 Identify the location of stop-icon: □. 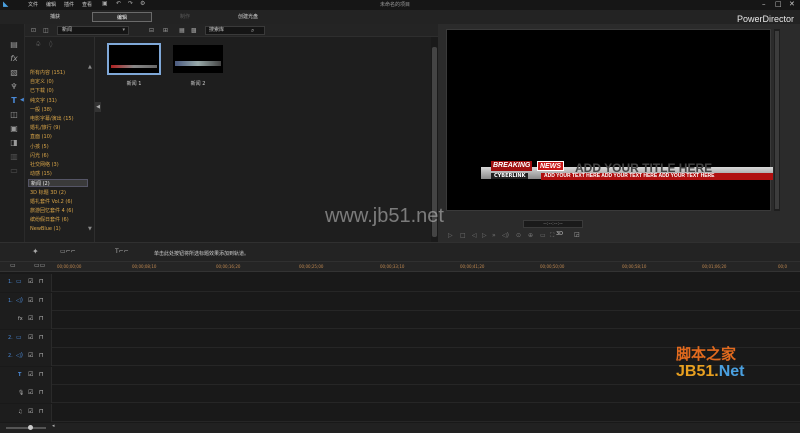
(463, 235).